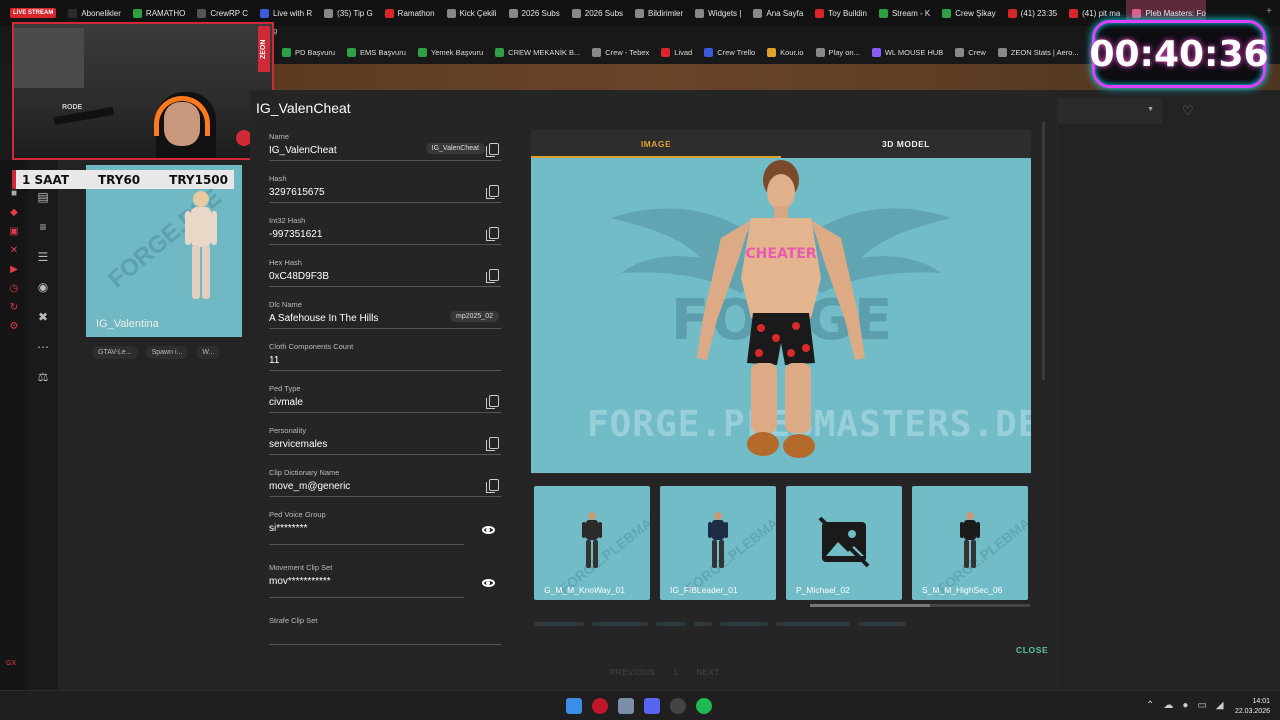 This screenshot has width=1280, height=720. I want to click on rail-icon-9: ⚙, so click(14, 327).